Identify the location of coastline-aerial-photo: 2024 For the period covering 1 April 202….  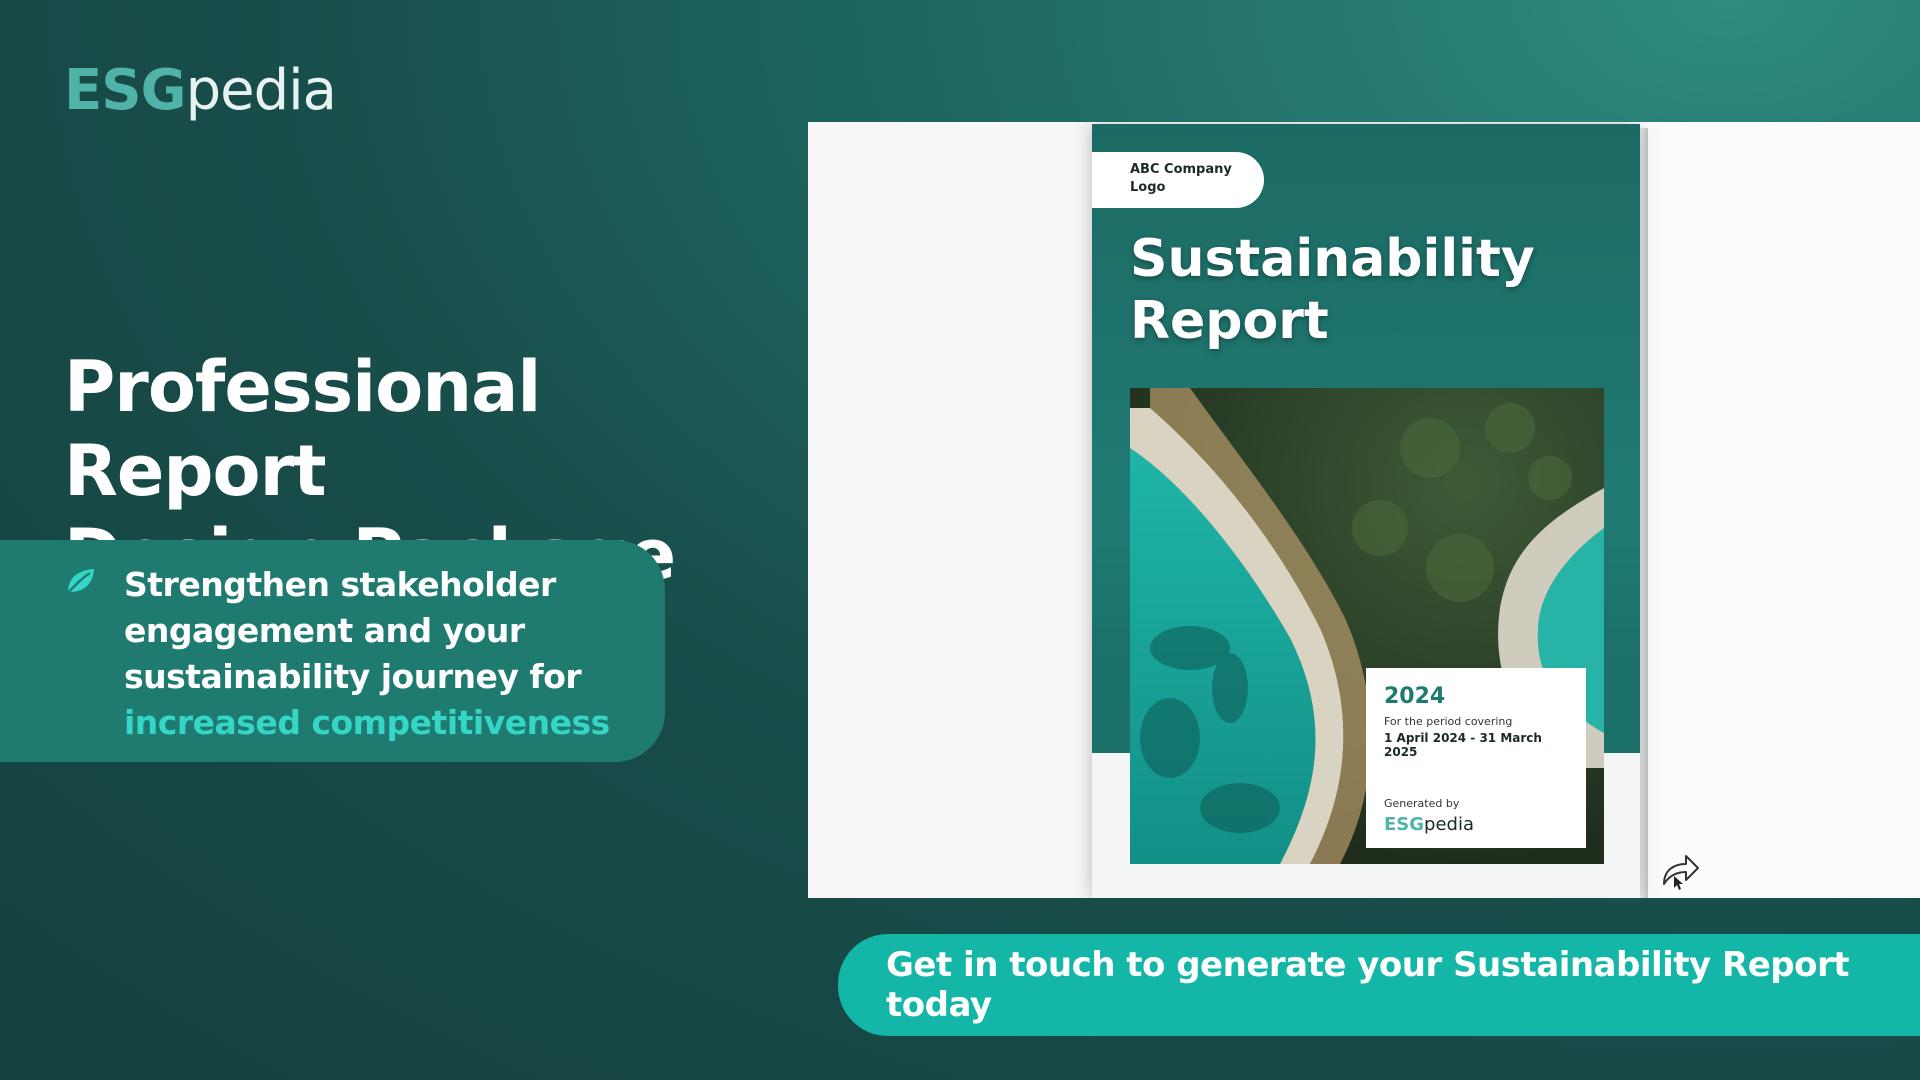
(1367, 626).